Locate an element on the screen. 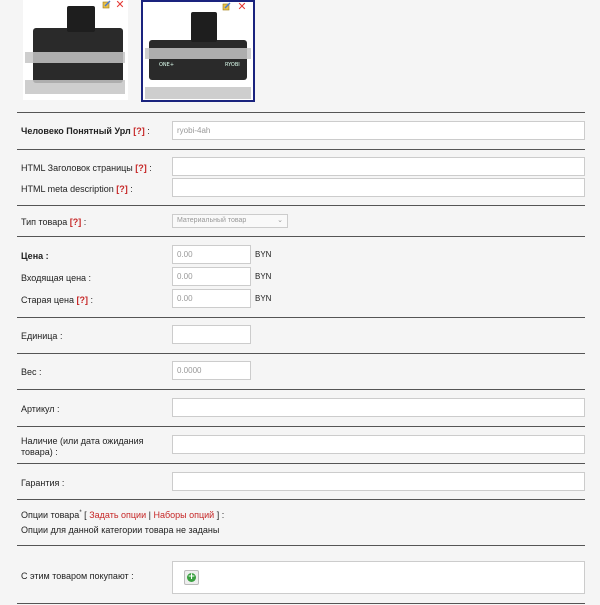  plus-circle-icon: + is located at coordinates (191, 577).